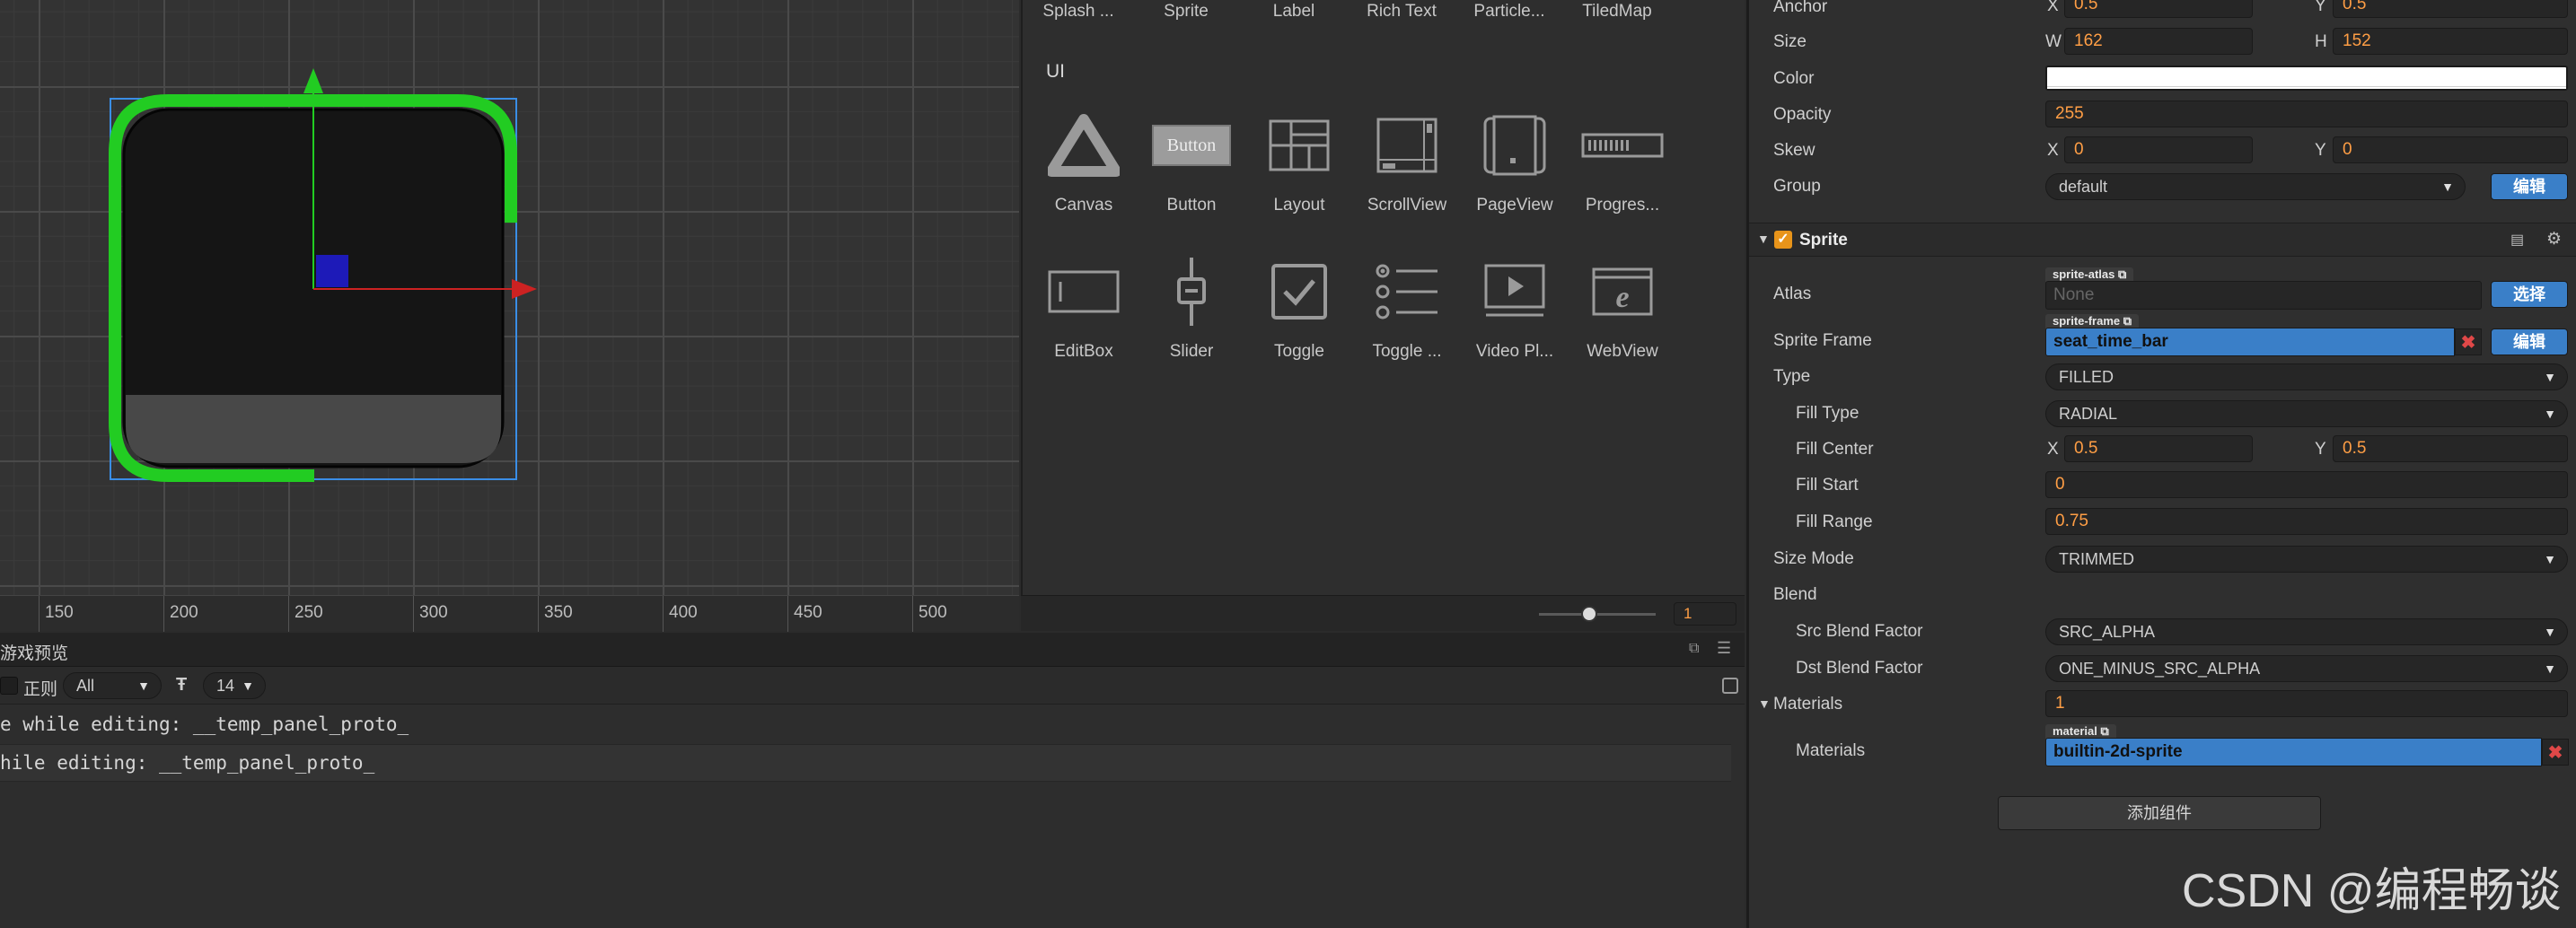 This screenshot has width=2576, height=928. Describe the element at coordinates (1730, 686) in the screenshot. I see `collapse-icon` at that location.